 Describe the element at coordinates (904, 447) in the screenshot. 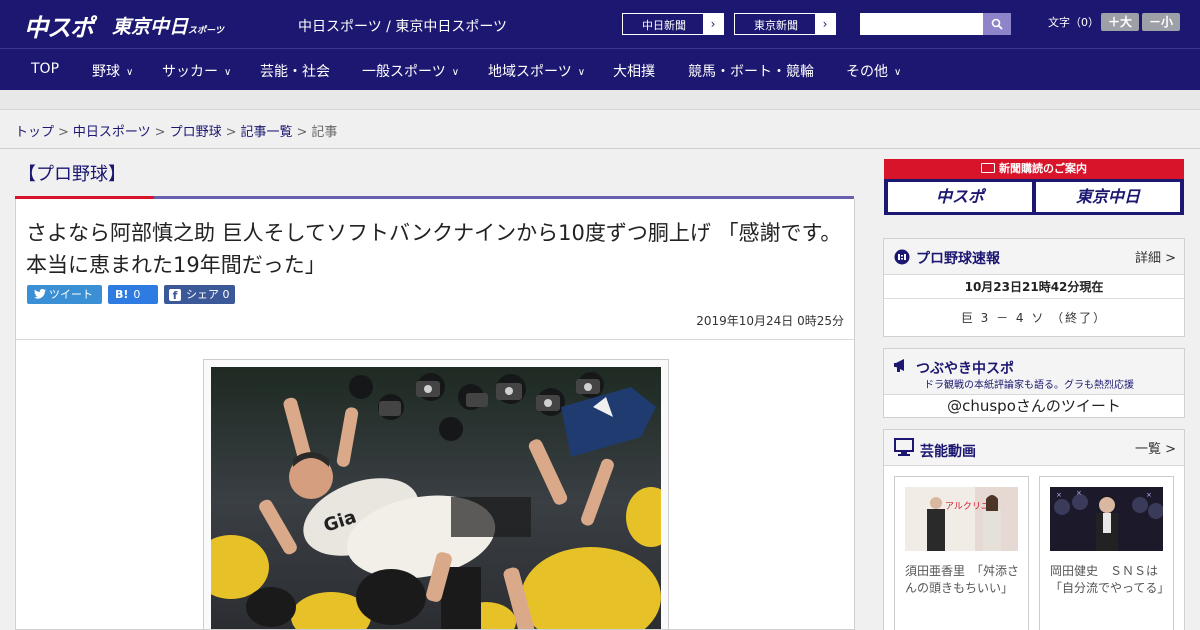

I see `monitor-icon` at that location.